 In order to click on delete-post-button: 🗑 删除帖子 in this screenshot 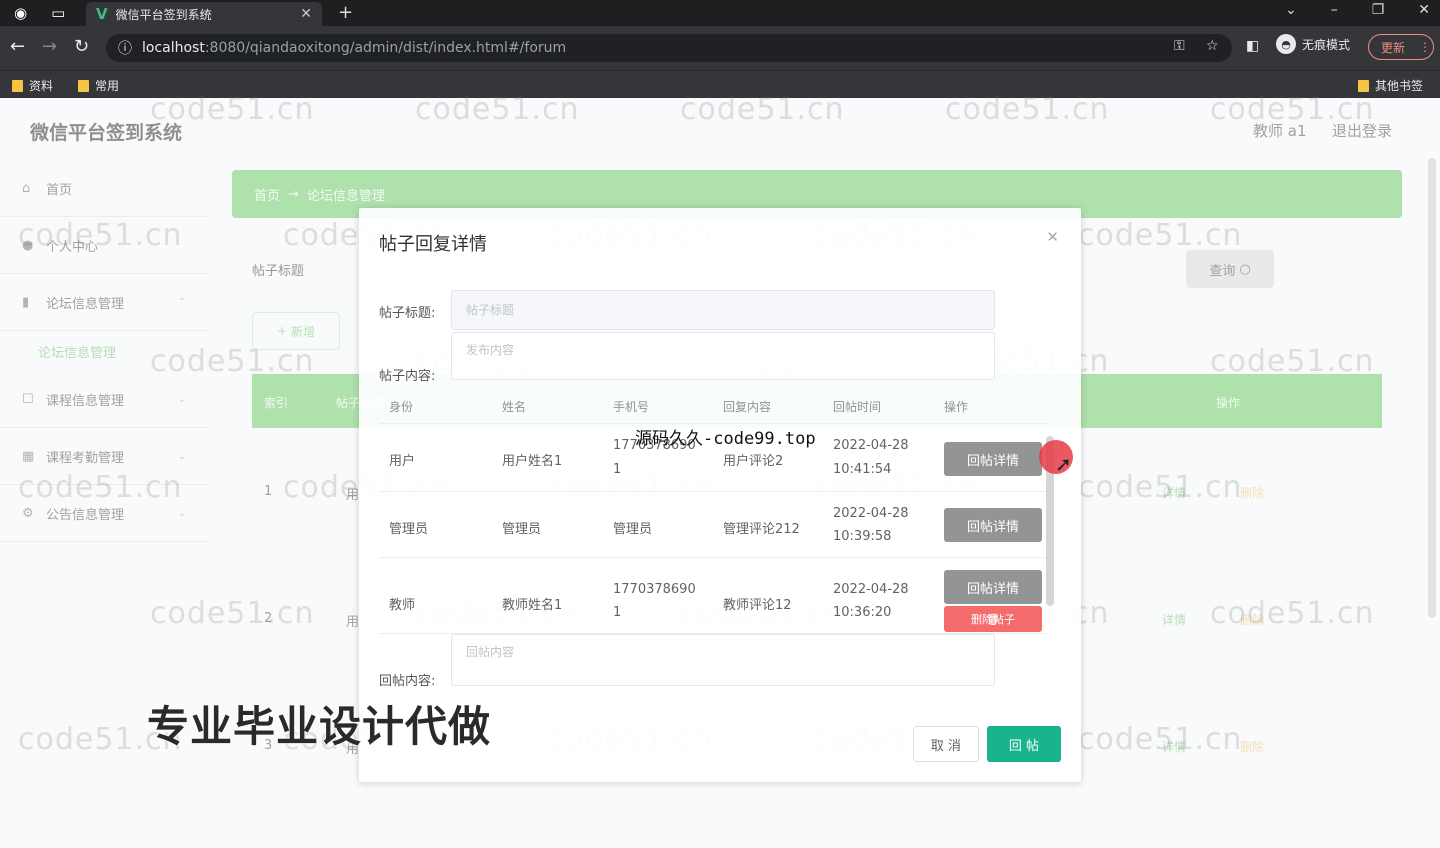, I will do `click(993, 619)`.